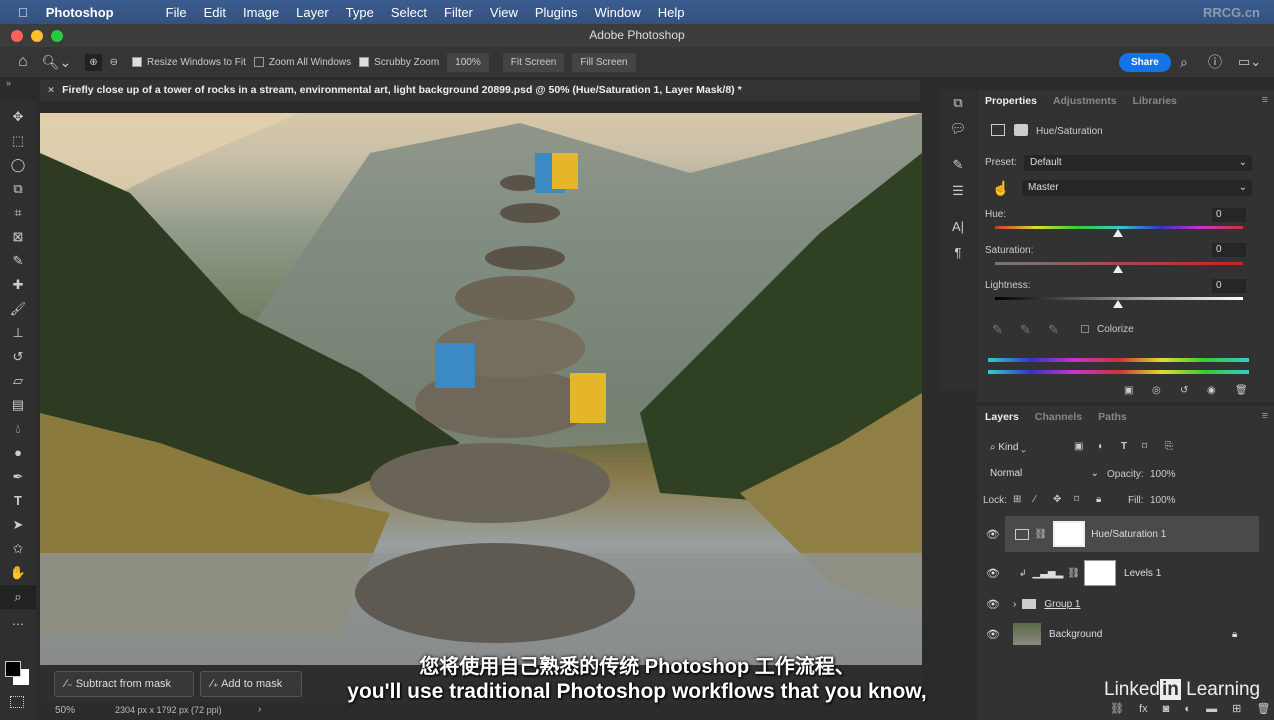 The image size is (1274, 720). I want to click on filter-adjustment-icon: ◐, so click(1101, 446).